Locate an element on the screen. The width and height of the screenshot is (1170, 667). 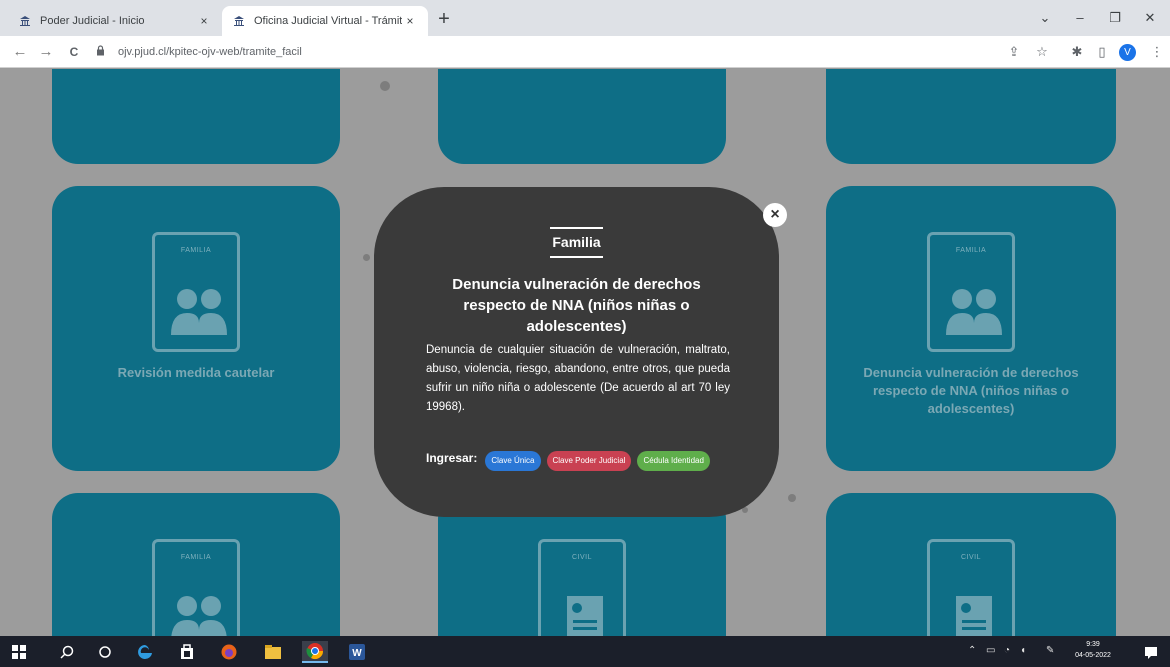
svg-text: W is located at coordinates (357, 653).